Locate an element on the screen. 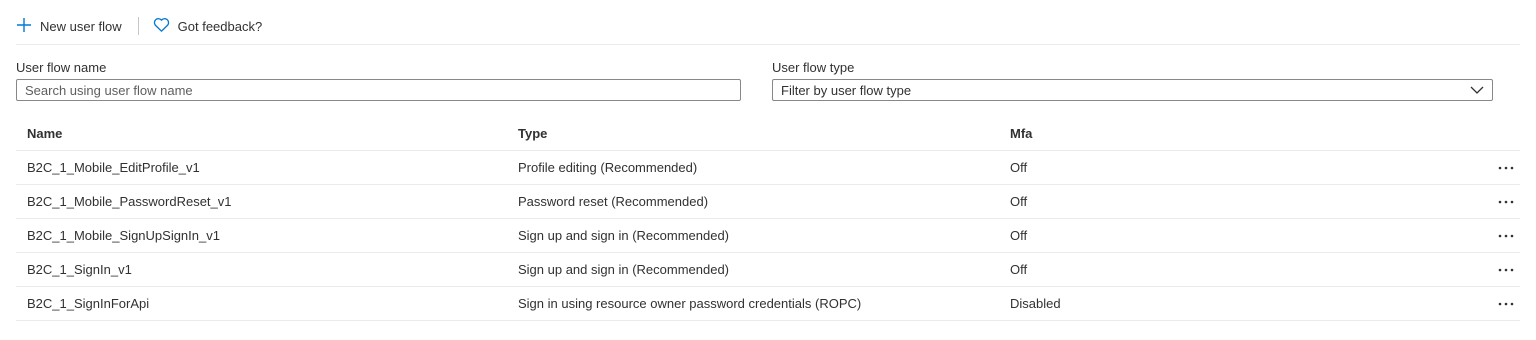  row-name-cell: B2C_1_Mobile_PasswordReset_v1 is located at coordinates (261, 201).